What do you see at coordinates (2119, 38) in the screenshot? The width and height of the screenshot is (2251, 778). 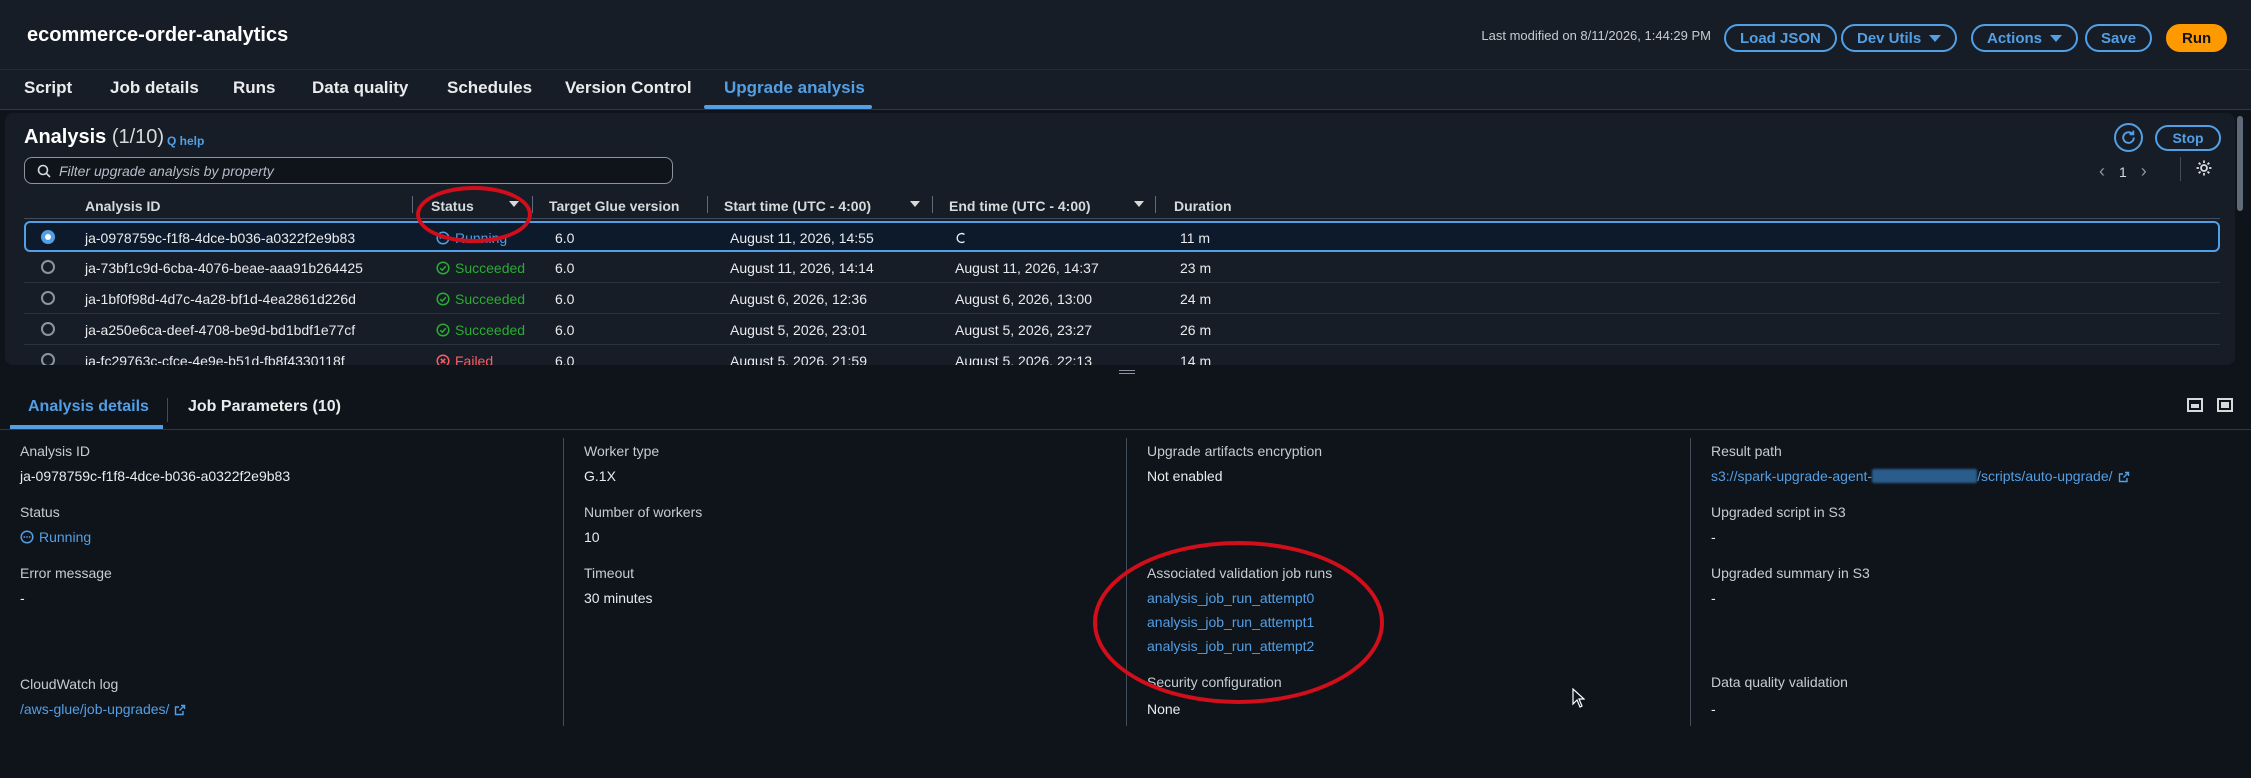 I see `save-button: Save` at bounding box center [2119, 38].